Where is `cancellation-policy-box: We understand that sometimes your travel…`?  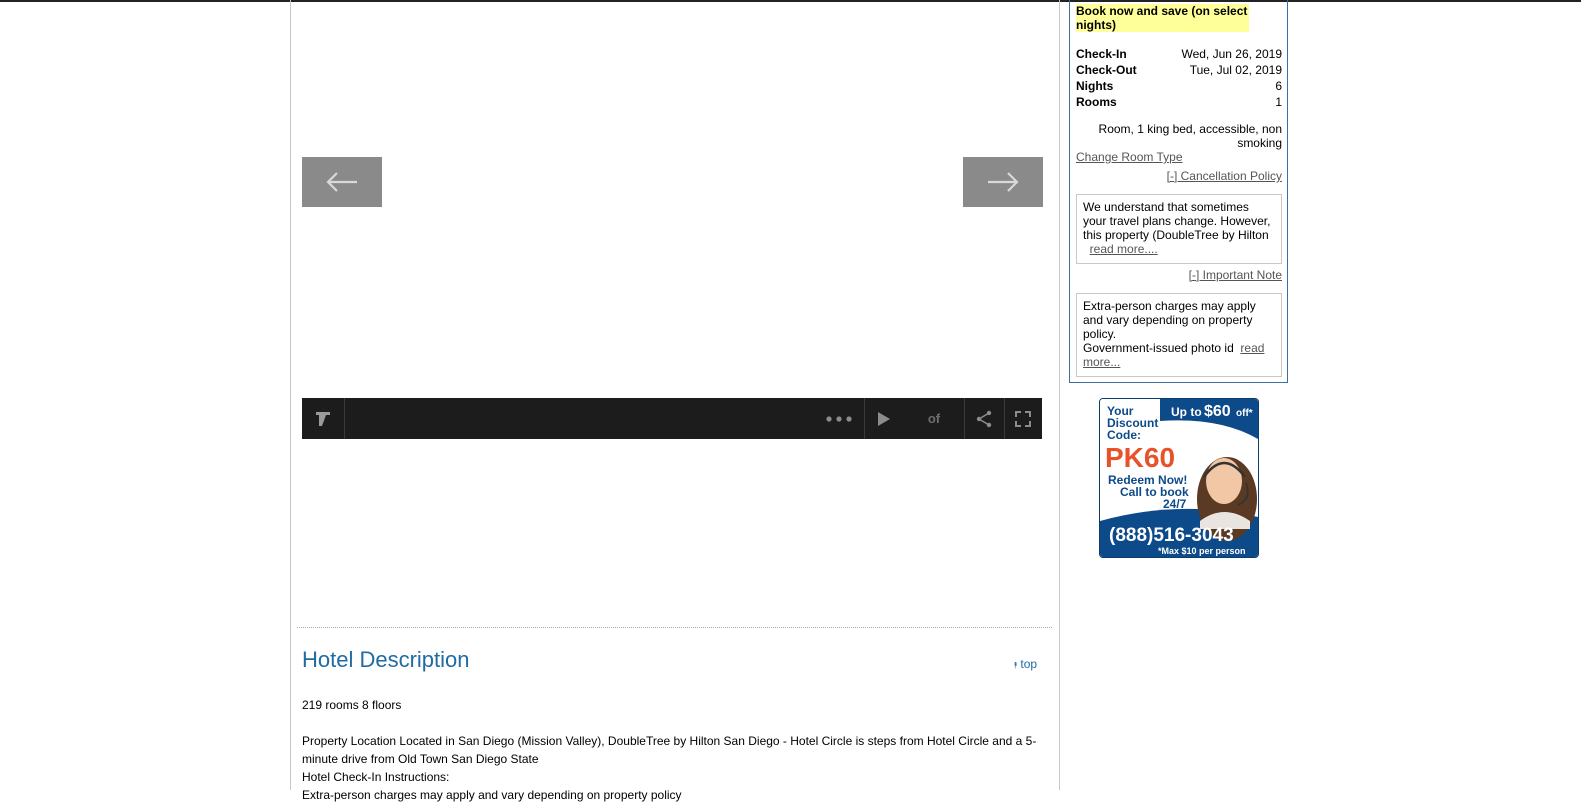
cancellation-policy-box: We understand that sometimes your travel… is located at coordinates (1179, 229).